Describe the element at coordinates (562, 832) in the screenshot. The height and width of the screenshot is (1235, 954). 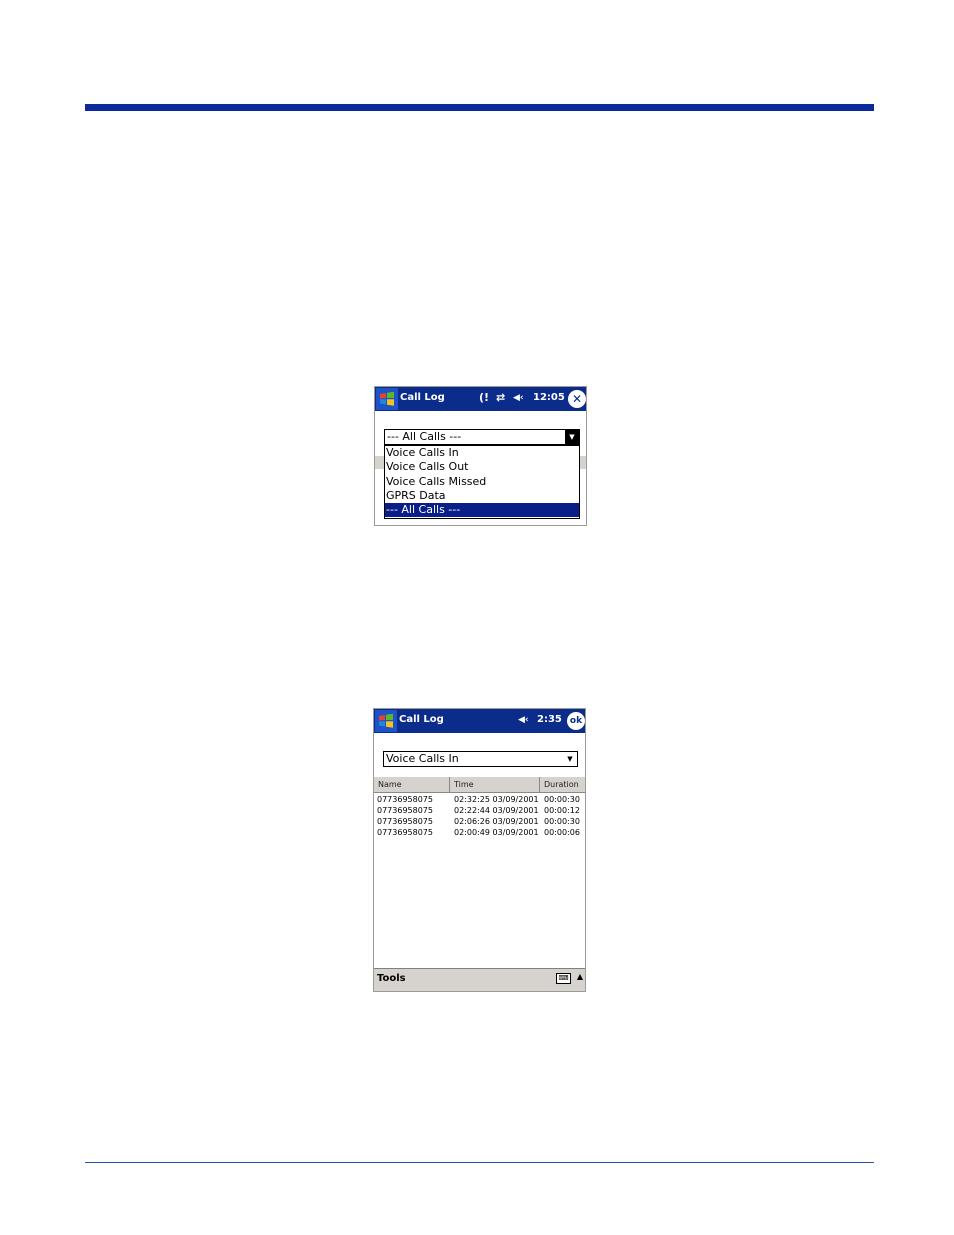
I see `cell-duration: 00:00:06` at that location.